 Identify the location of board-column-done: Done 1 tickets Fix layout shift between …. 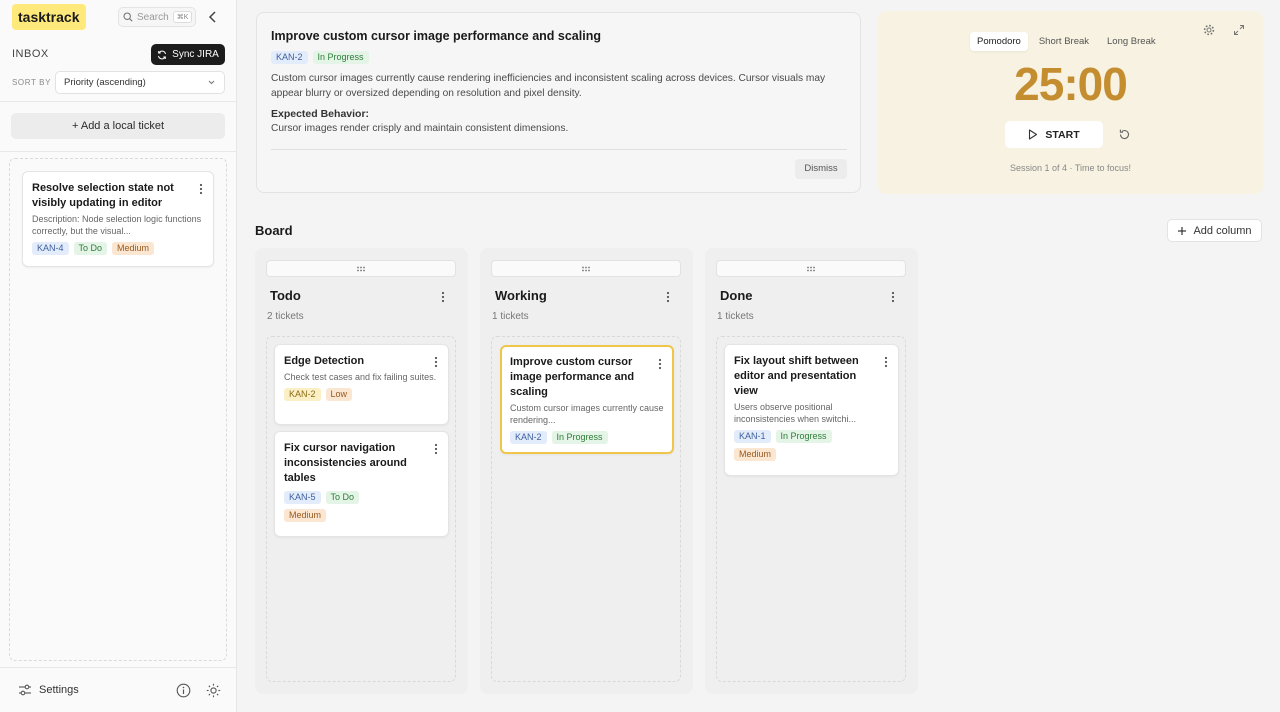
(811, 471).